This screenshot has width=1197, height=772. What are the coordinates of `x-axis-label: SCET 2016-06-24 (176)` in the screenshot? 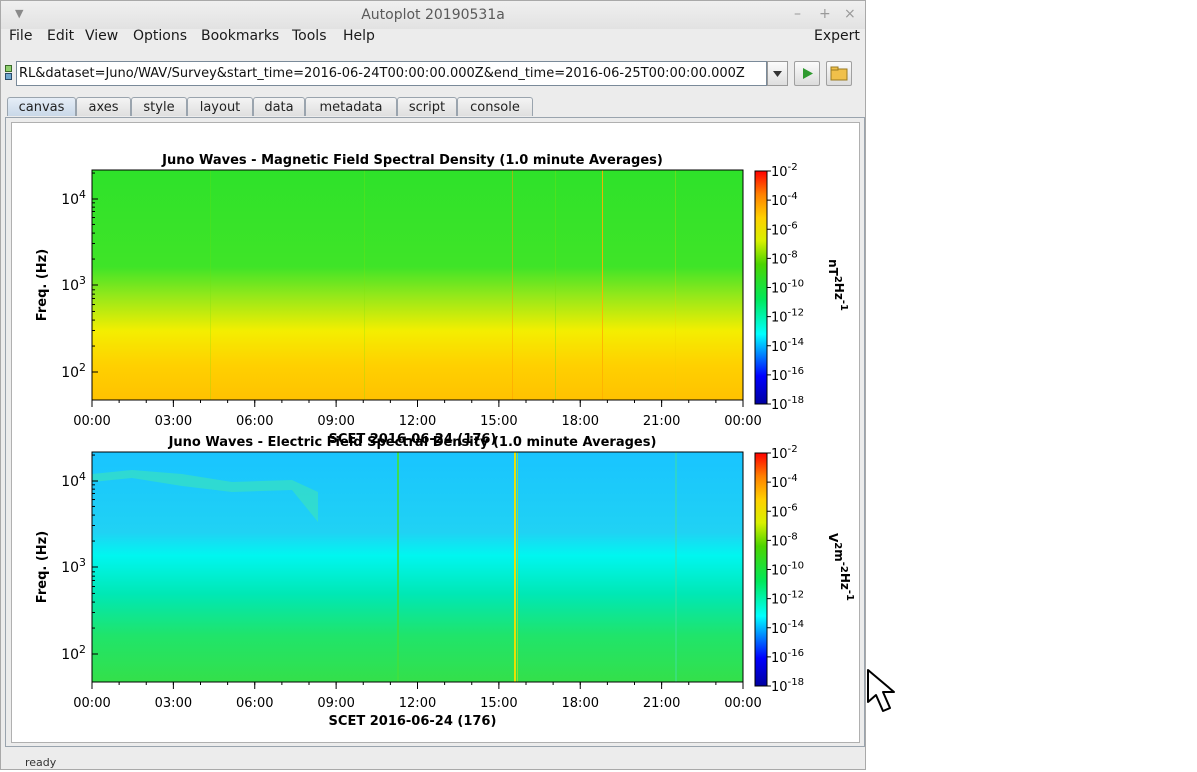 It's located at (413, 721).